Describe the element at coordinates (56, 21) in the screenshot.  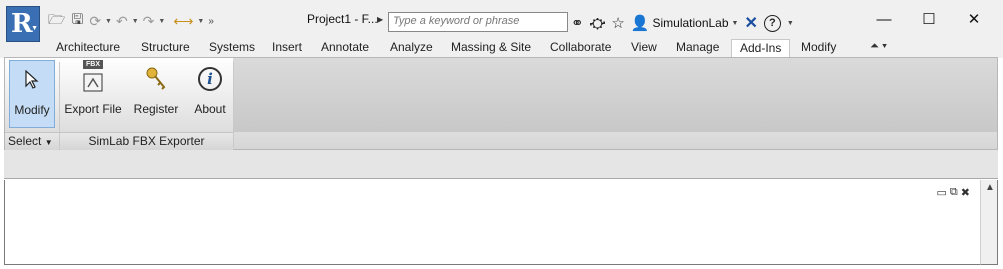
I see `open-folder-icon: 🗁` at that location.